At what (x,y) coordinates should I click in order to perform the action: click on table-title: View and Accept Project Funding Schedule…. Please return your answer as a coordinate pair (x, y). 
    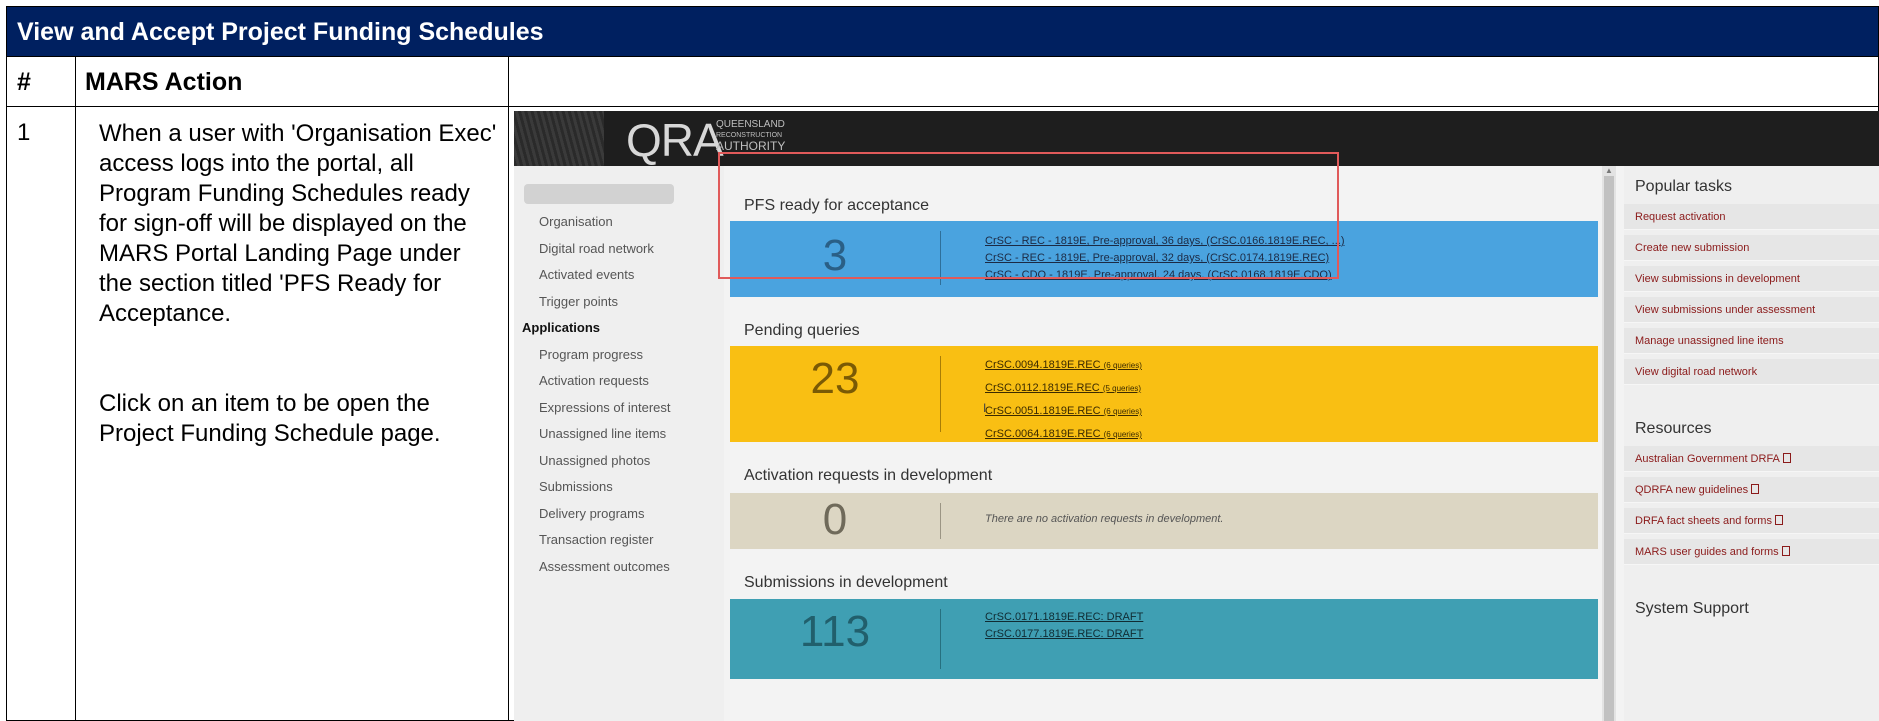
    Looking at the image, I should click on (942, 32).